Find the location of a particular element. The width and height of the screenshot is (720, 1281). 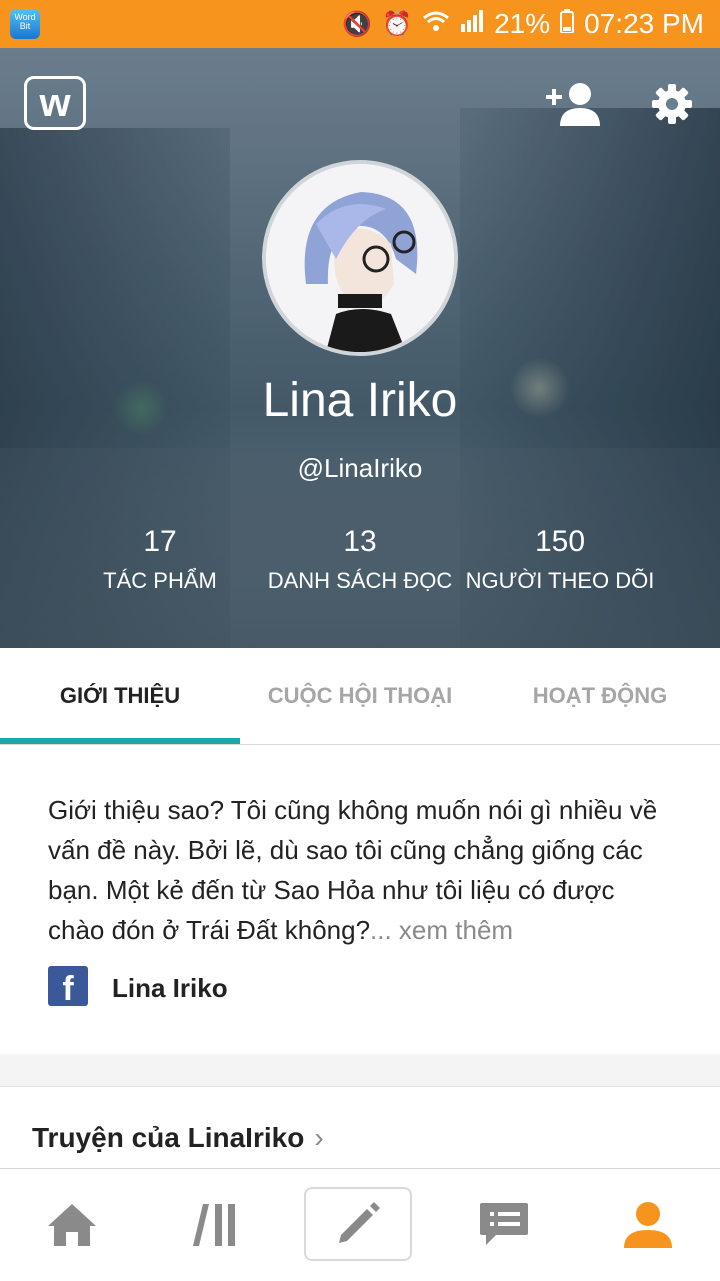

tab-conversations: CUỘC HỘI THOẠI is located at coordinates (360, 696).